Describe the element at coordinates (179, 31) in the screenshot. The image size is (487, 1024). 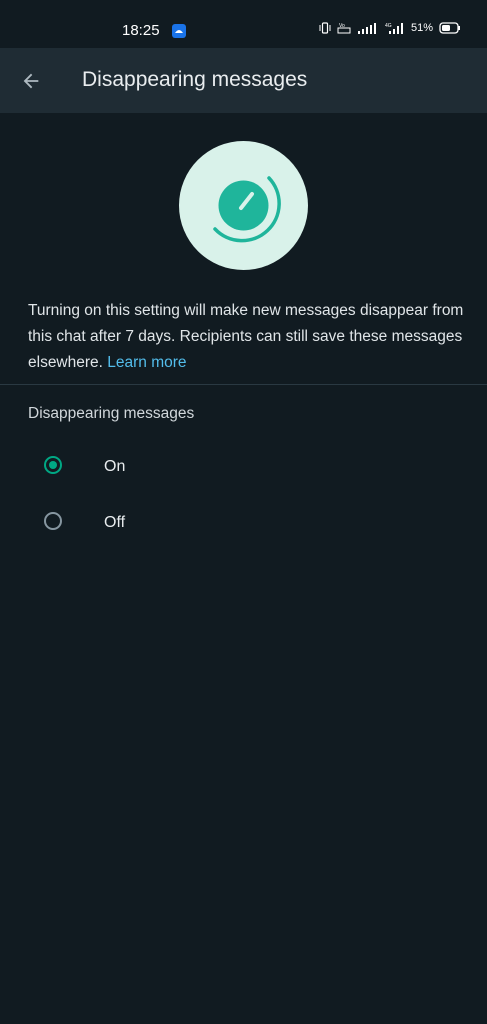
I see `notification-app-icon` at that location.